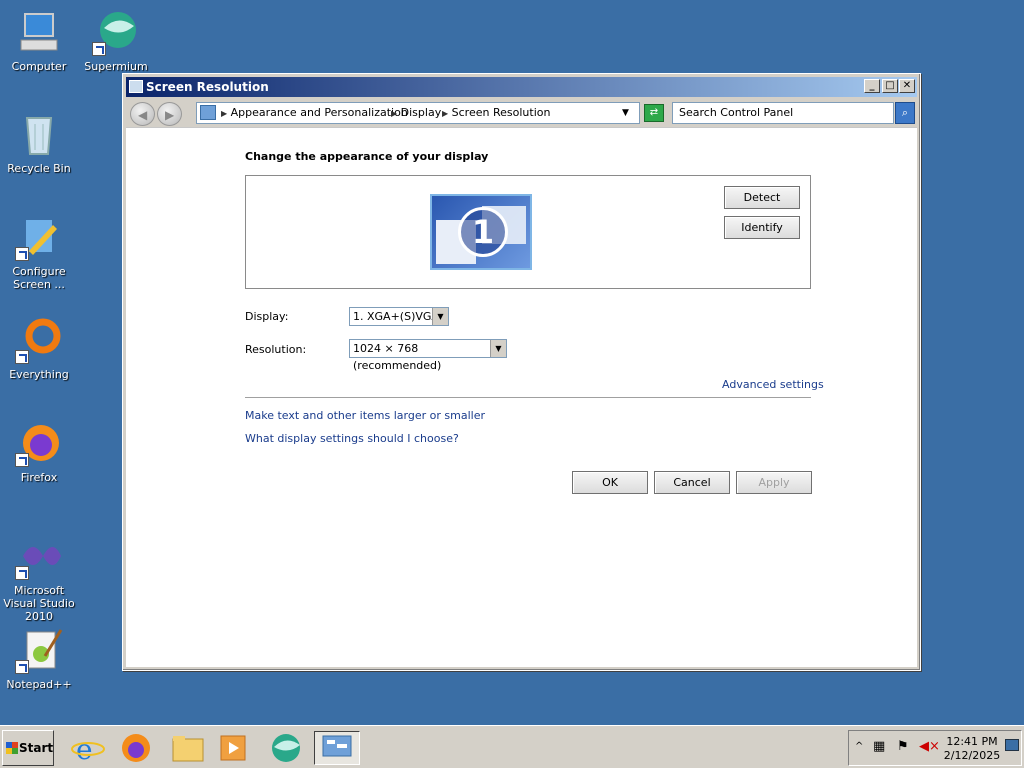 The image size is (1024, 768). I want to click on desktop-icon-label: Firefox, so click(39, 477).